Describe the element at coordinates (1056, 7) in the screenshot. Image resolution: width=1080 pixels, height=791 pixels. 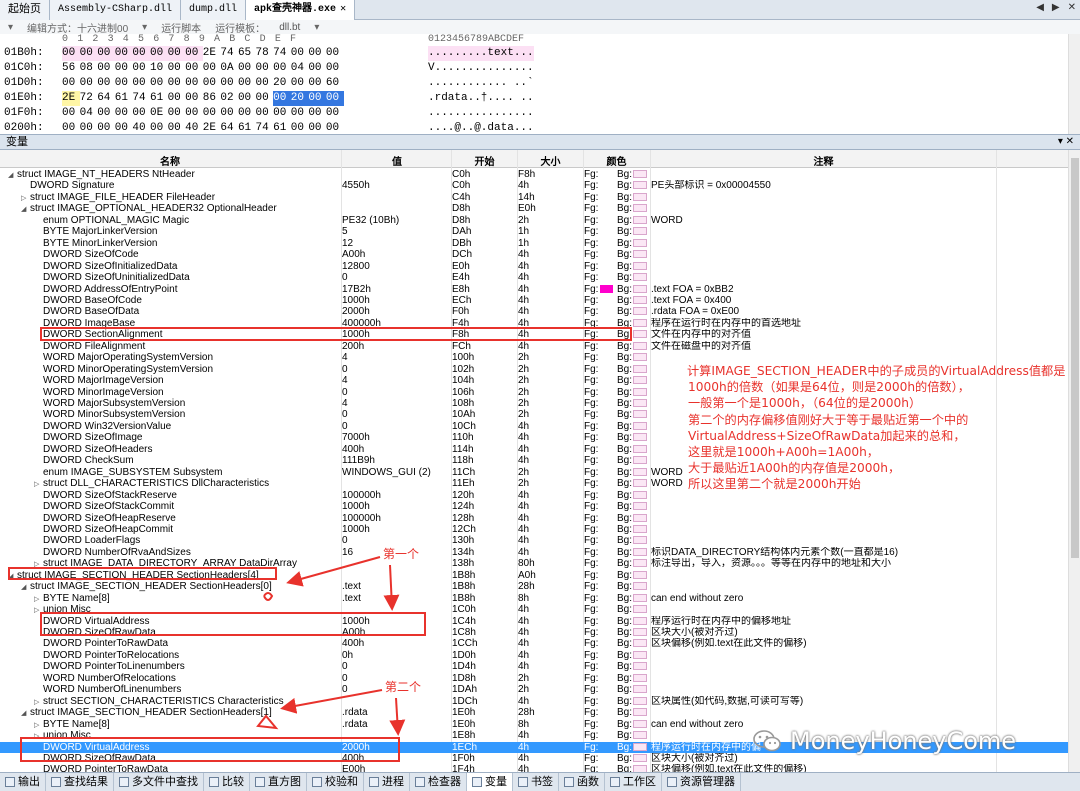
I see `chevron-right-icon: ▶` at that location.